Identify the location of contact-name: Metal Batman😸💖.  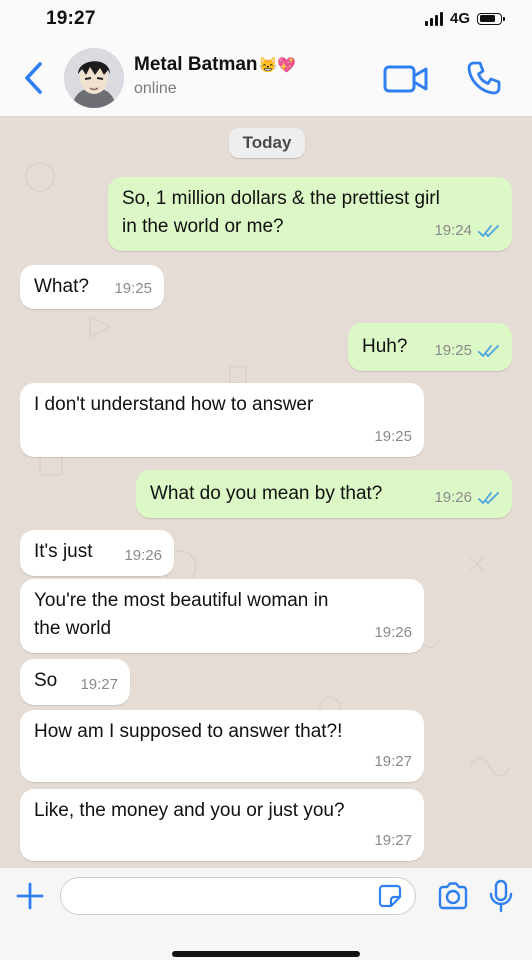
(215, 65).